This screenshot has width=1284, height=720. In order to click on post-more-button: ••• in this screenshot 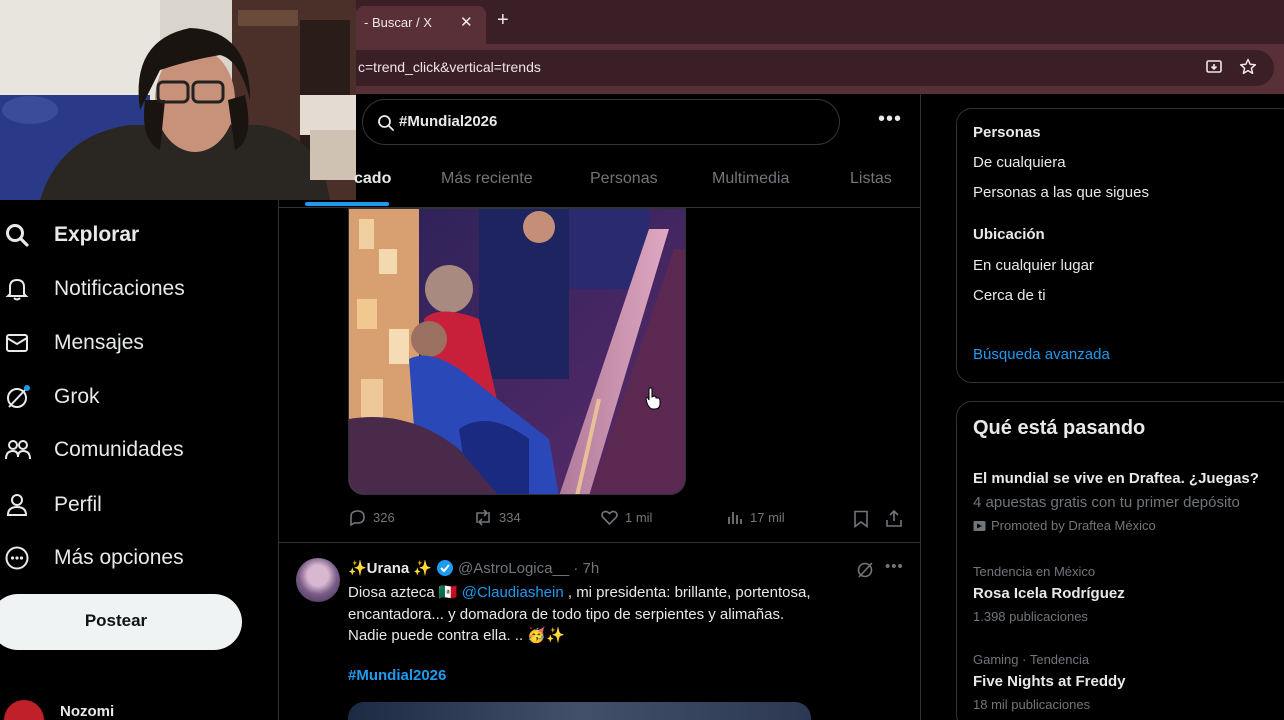, I will do `click(894, 566)`.